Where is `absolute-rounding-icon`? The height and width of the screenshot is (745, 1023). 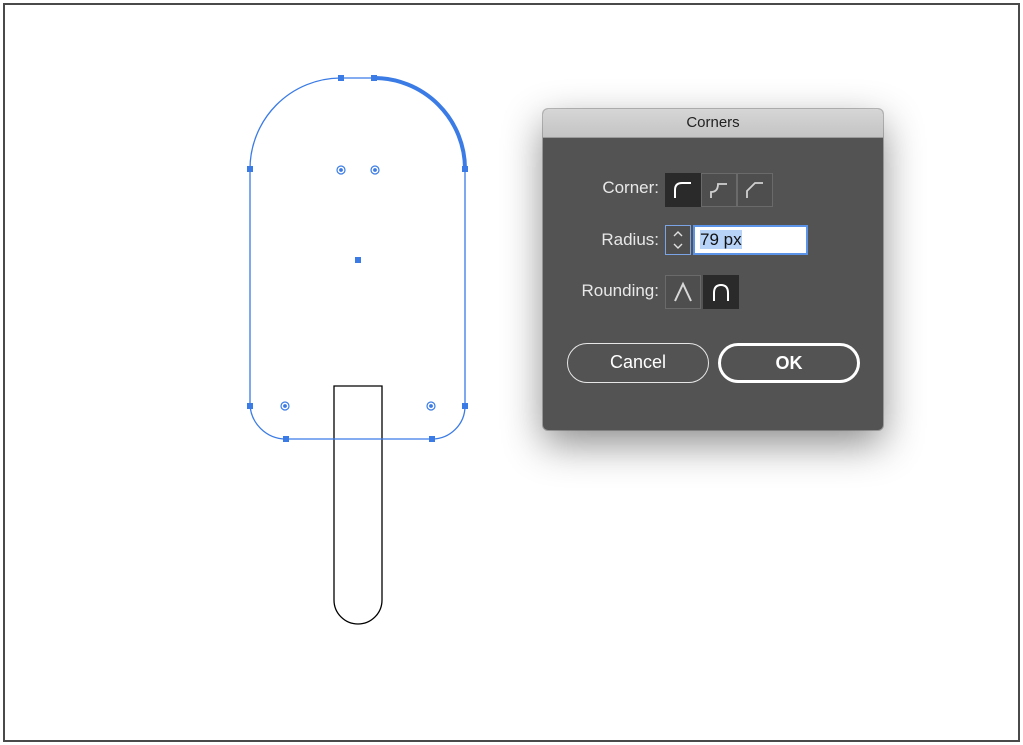 absolute-rounding-icon is located at coordinates (683, 291).